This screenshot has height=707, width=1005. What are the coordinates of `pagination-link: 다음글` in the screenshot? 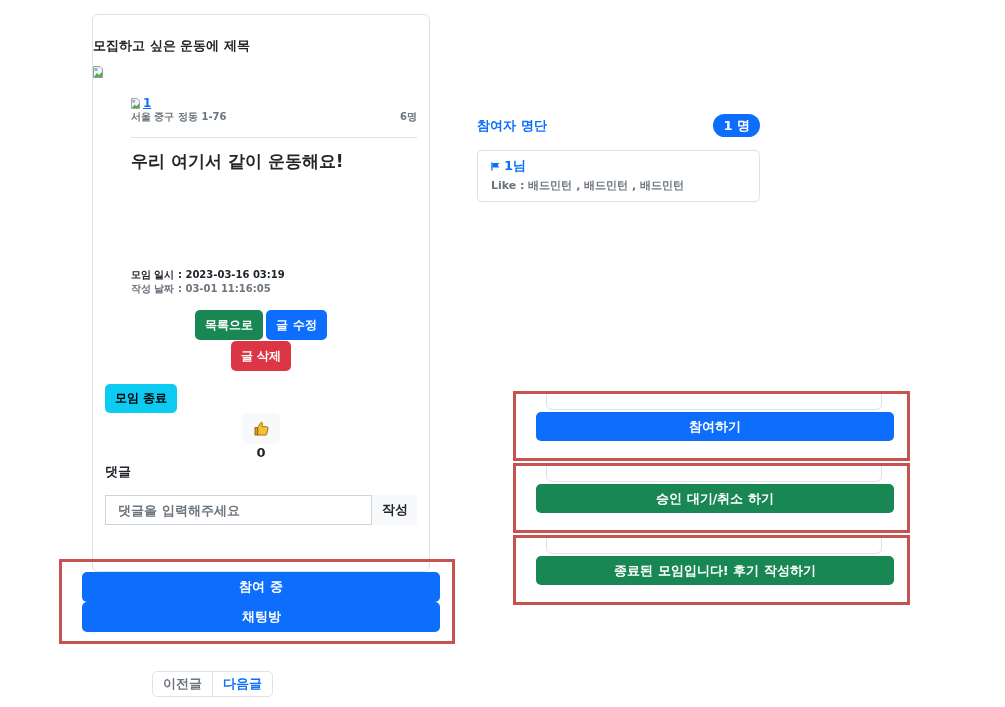 It's located at (242, 684).